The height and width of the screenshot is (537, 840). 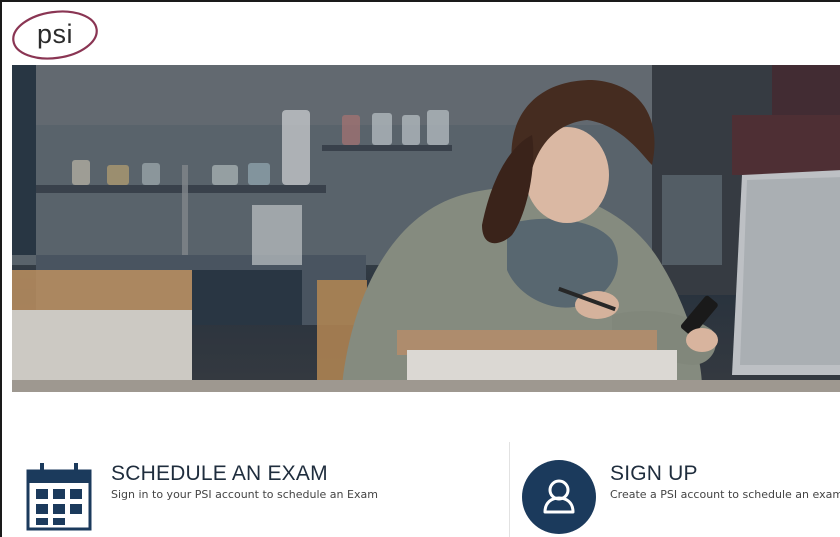 I want to click on sign-up-icon-circle, so click(x=559, y=497).